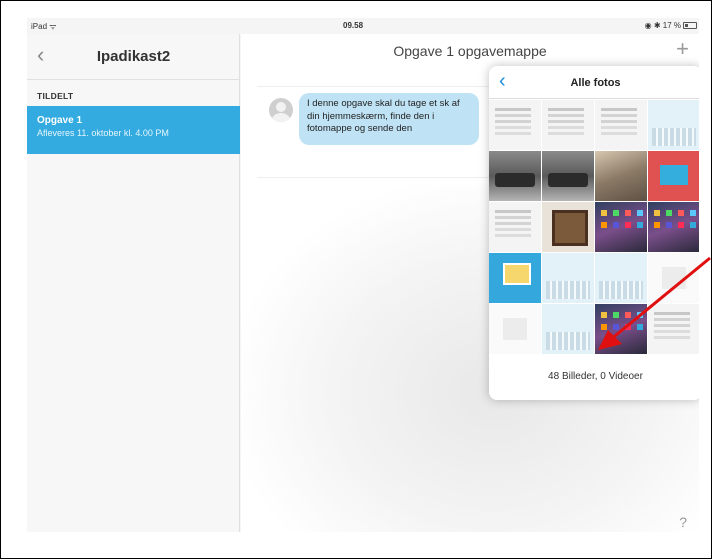 The image size is (712, 559). I want to click on status-bar: iPad ᯤ 09.58 ◉ ✱ 17 %, so click(363, 26).